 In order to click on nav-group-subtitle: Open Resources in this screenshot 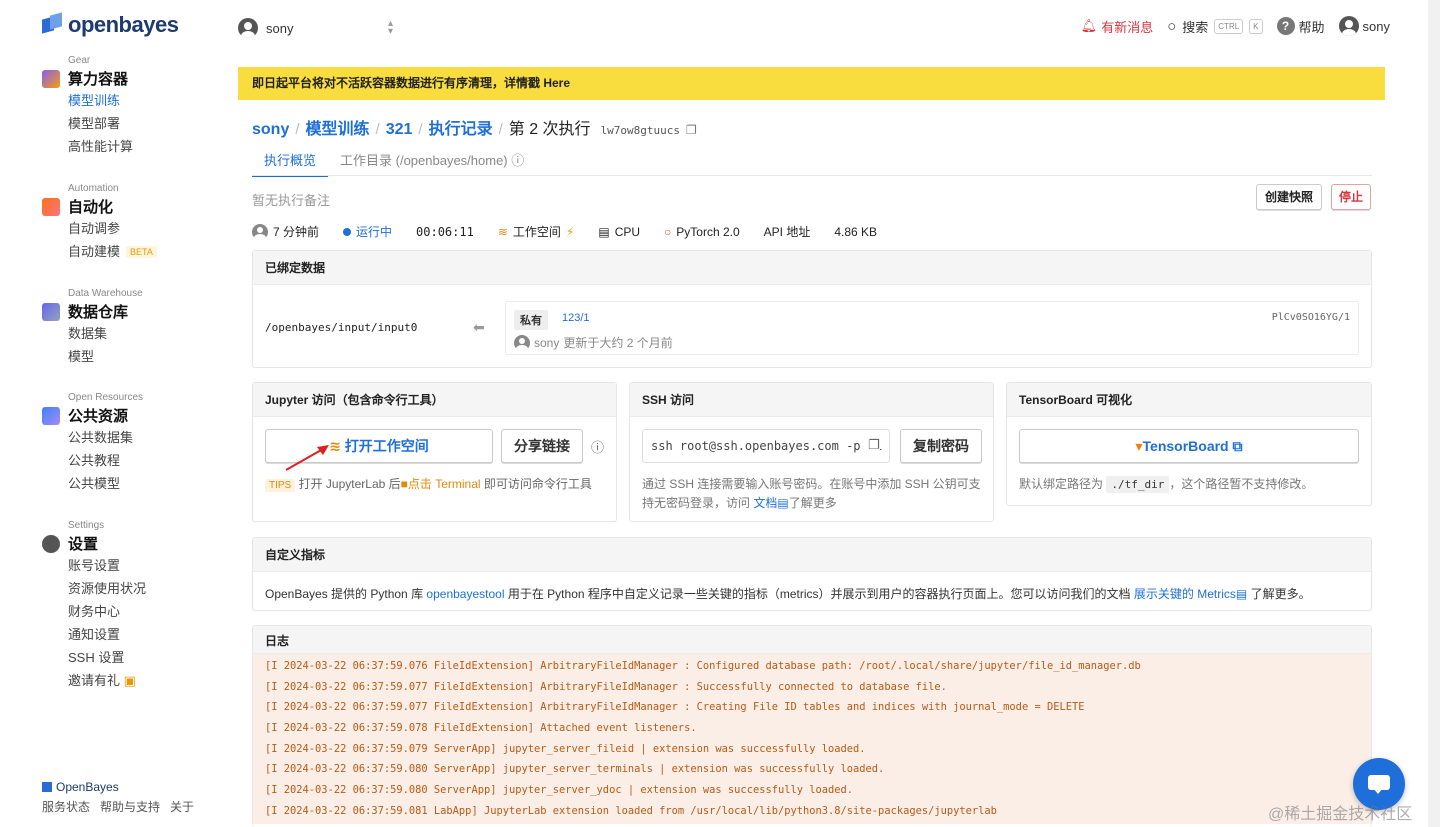, I will do `click(106, 397)`.